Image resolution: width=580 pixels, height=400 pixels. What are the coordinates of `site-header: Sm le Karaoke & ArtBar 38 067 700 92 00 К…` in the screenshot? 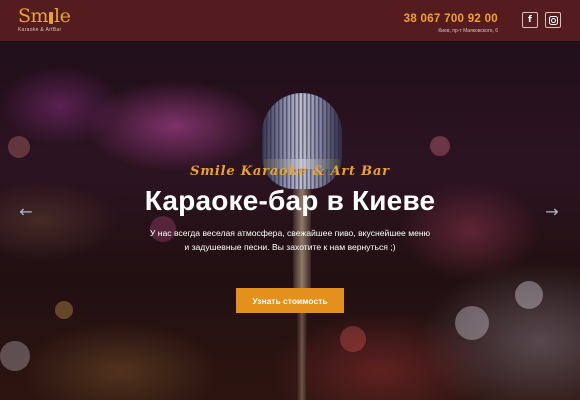 It's located at (290, 20).